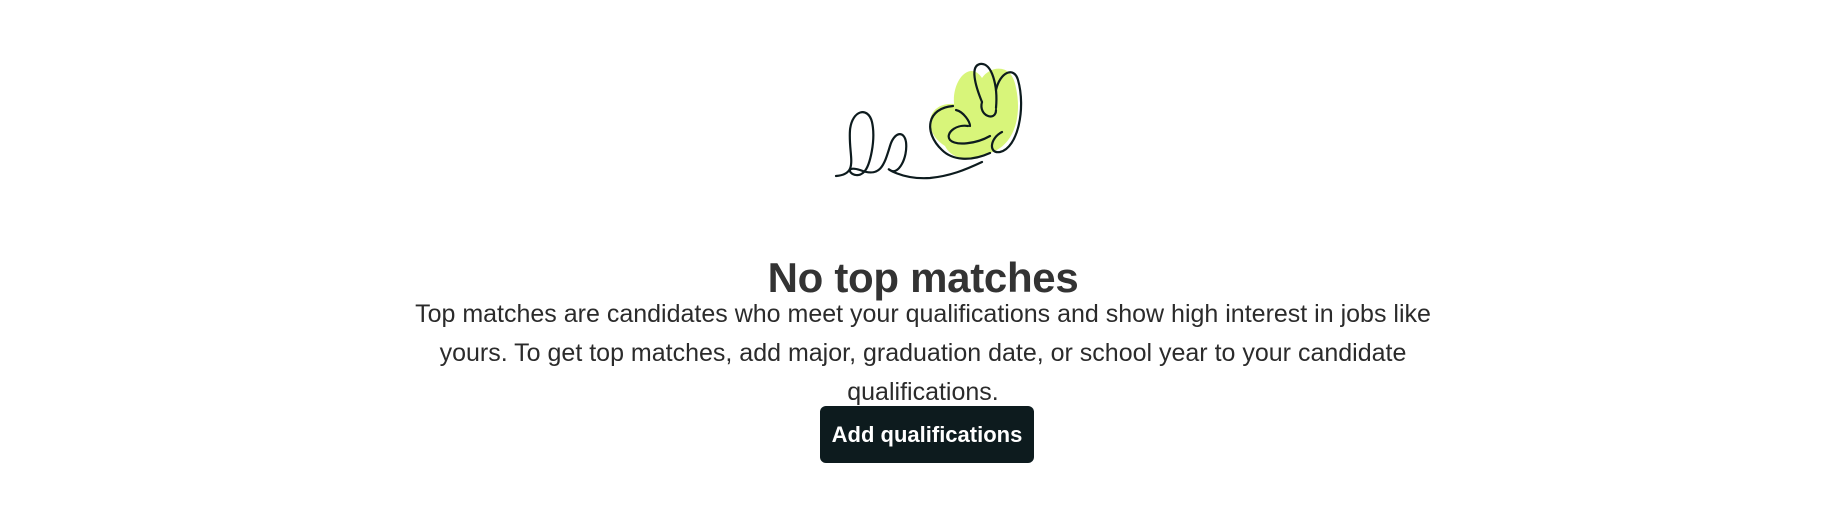 Image resolution: width=1846 pixels, height=506 pixels. Describe the element at coordinates (928, 121) in the screenshot. I see `scribble-flower-icon` at that location.